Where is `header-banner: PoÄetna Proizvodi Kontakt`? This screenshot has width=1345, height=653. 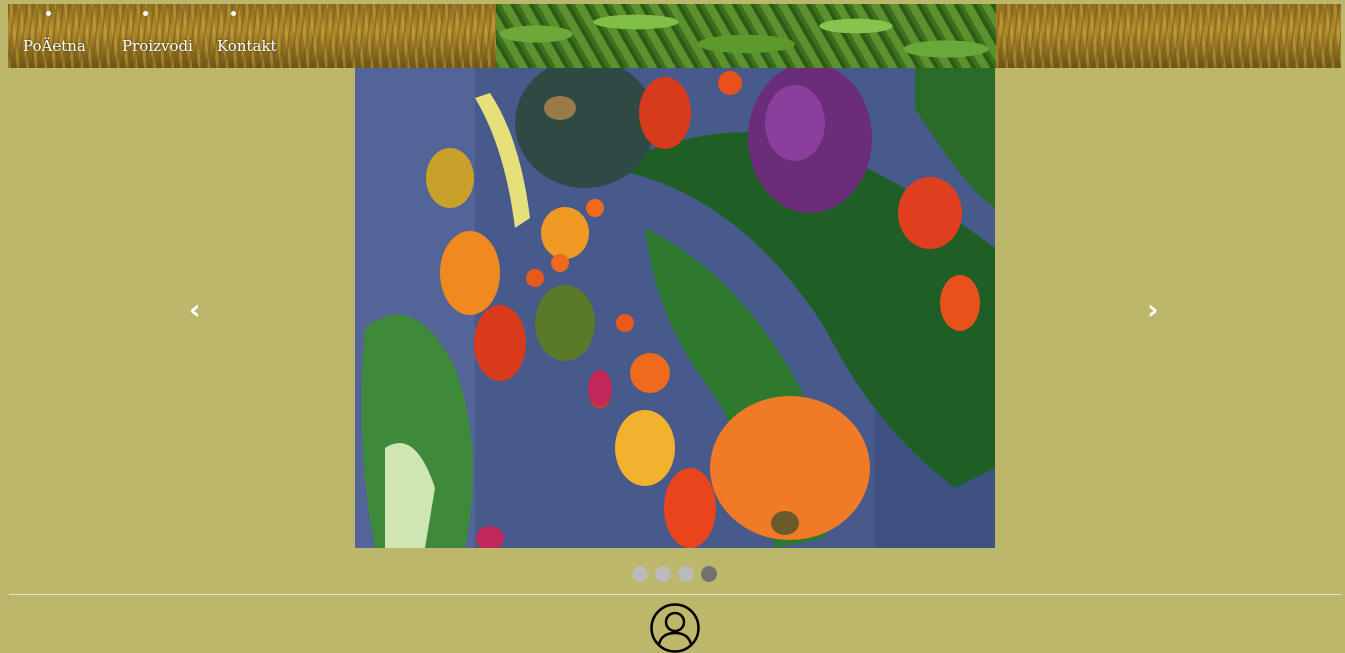
header-banner: PoÄetna Proizvodi Kontakt is located at coordinates (674, 36).